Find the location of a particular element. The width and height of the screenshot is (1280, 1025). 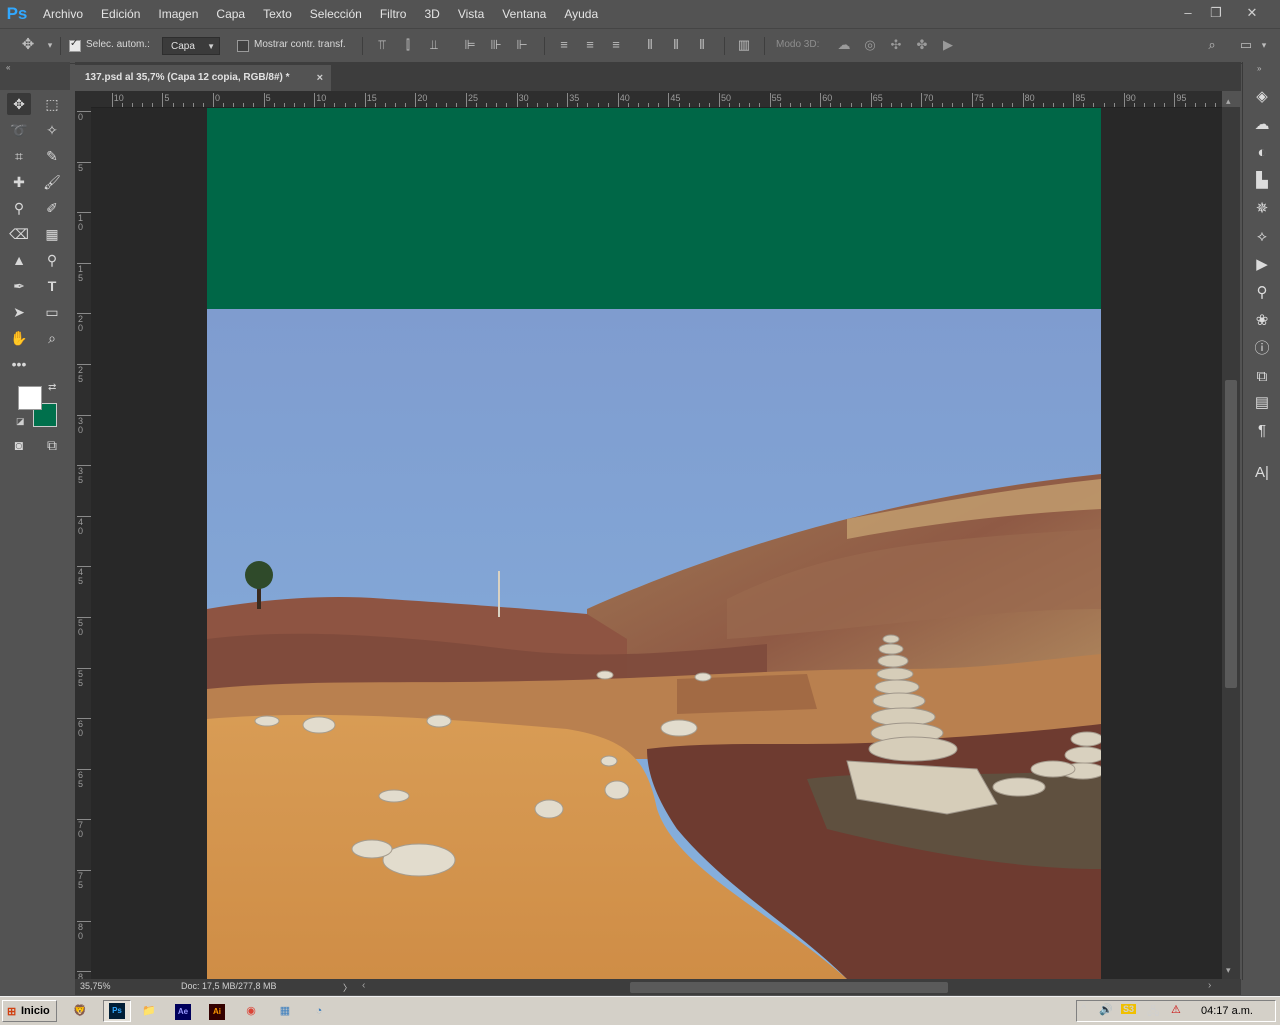

menu-seleccion: Selección is located at coordinates (336, 14).